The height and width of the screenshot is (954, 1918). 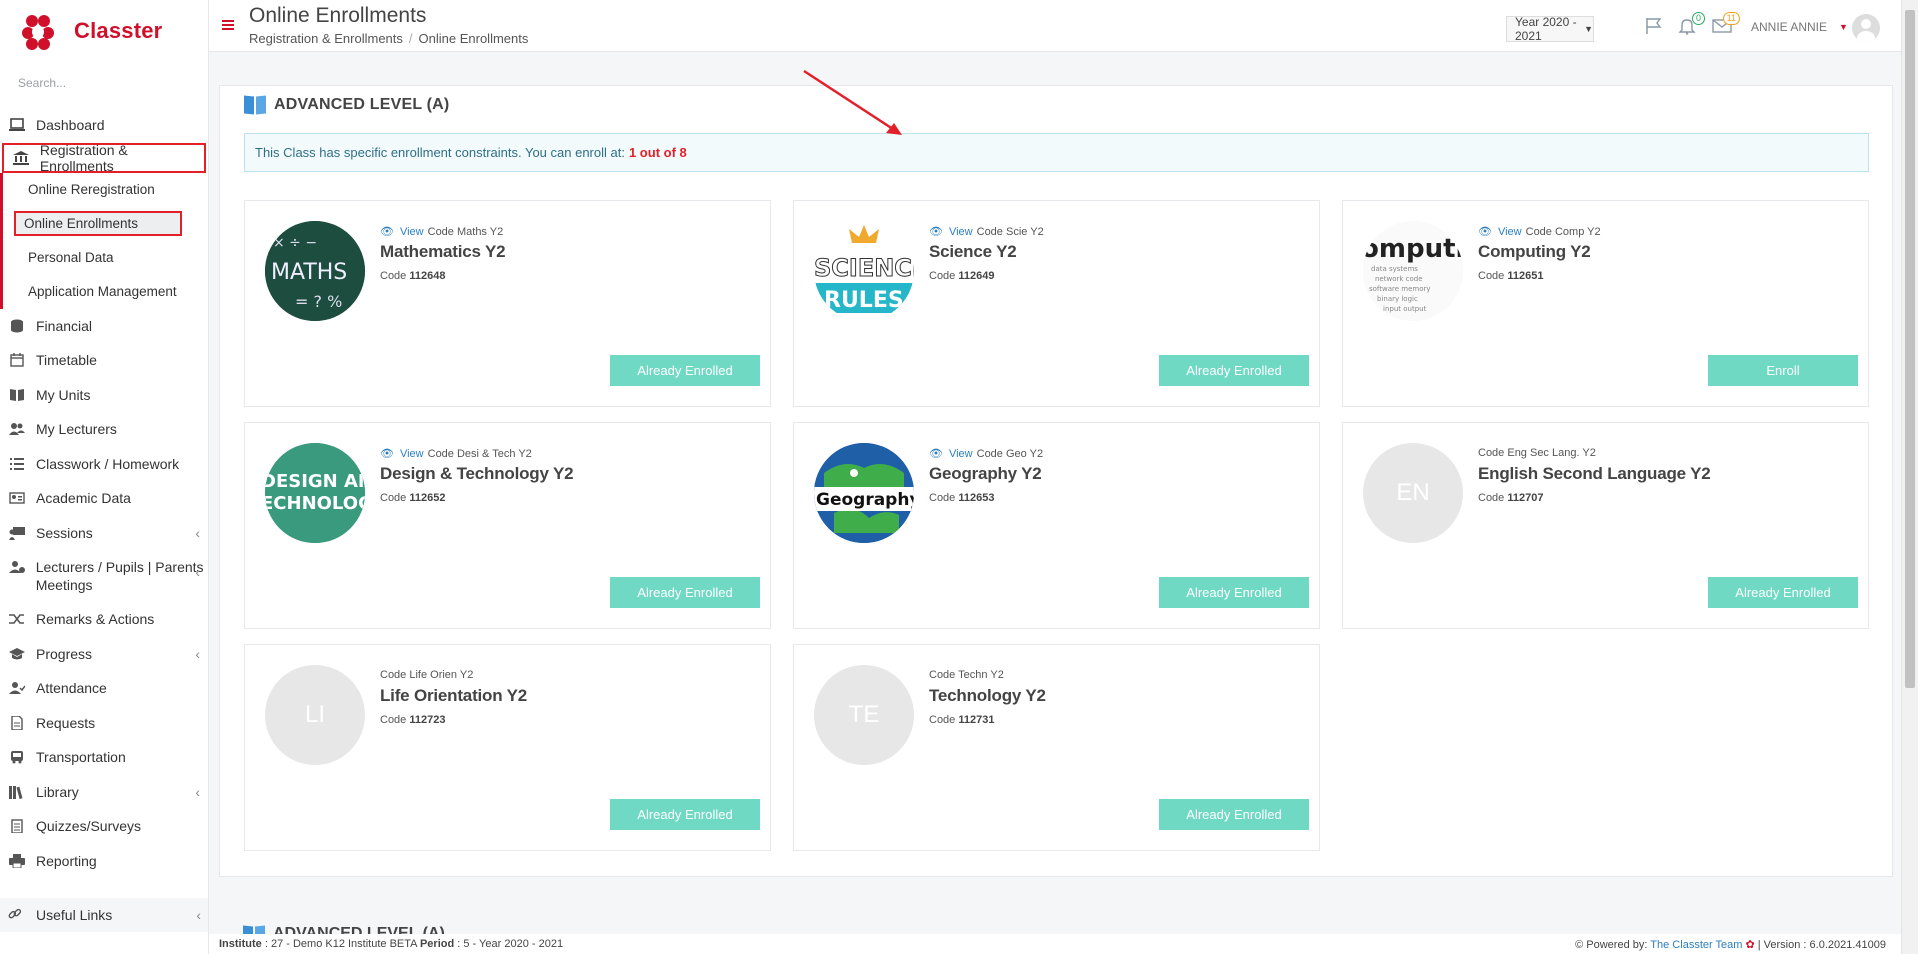 What do you see at coordinates (1563, 231) in the screenshot?
I see `course-short-code: Code Comp Y2` at bounding box center [1563, 231].